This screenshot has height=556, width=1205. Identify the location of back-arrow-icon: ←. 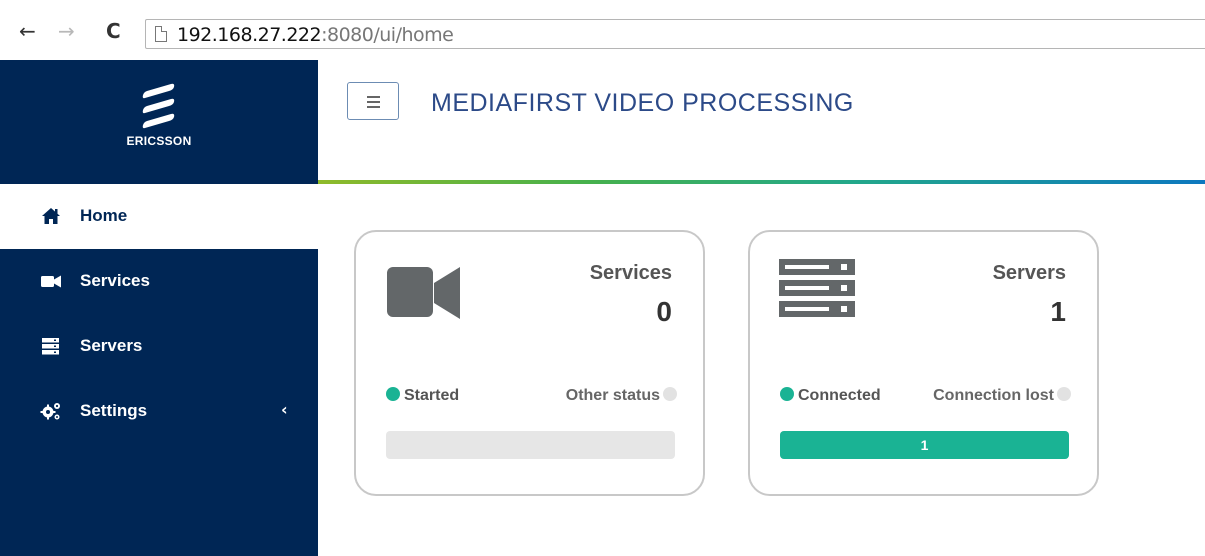
(27, 31).